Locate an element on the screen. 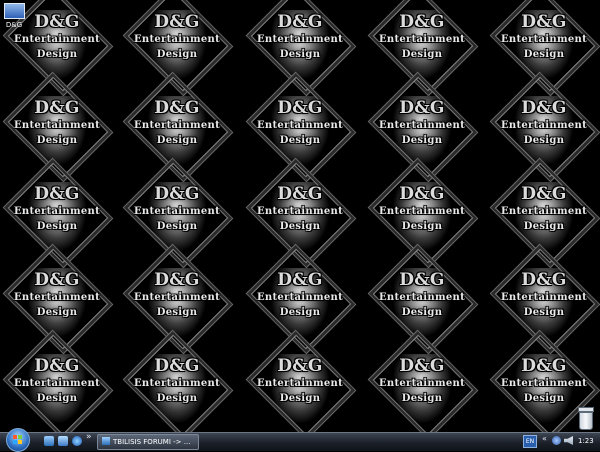 Image resolution: width=600 pixels, height=452 pixels. show-hidden-icons-button: « is located at coordinates (544, 438).